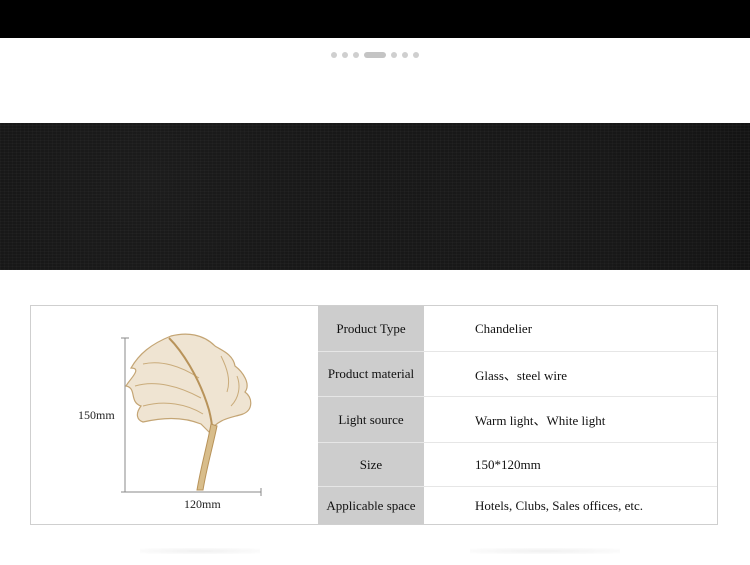  Describe the element at coordinates (371, 505) in the screenshot. I see `spec-label: Applicable space` at that location.